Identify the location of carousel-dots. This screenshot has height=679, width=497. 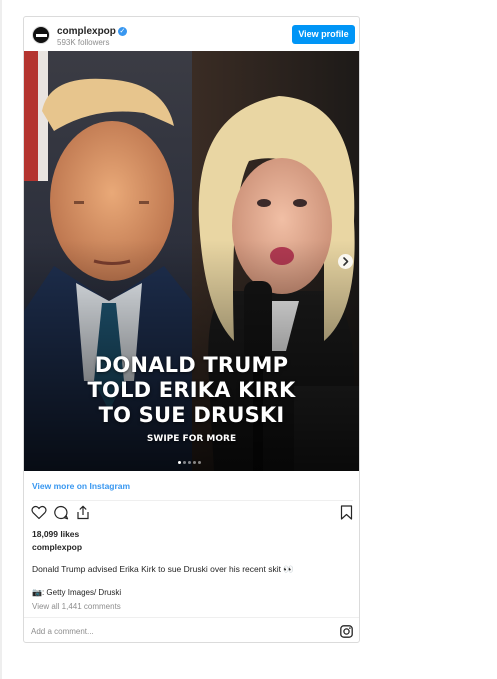
(193, 463).